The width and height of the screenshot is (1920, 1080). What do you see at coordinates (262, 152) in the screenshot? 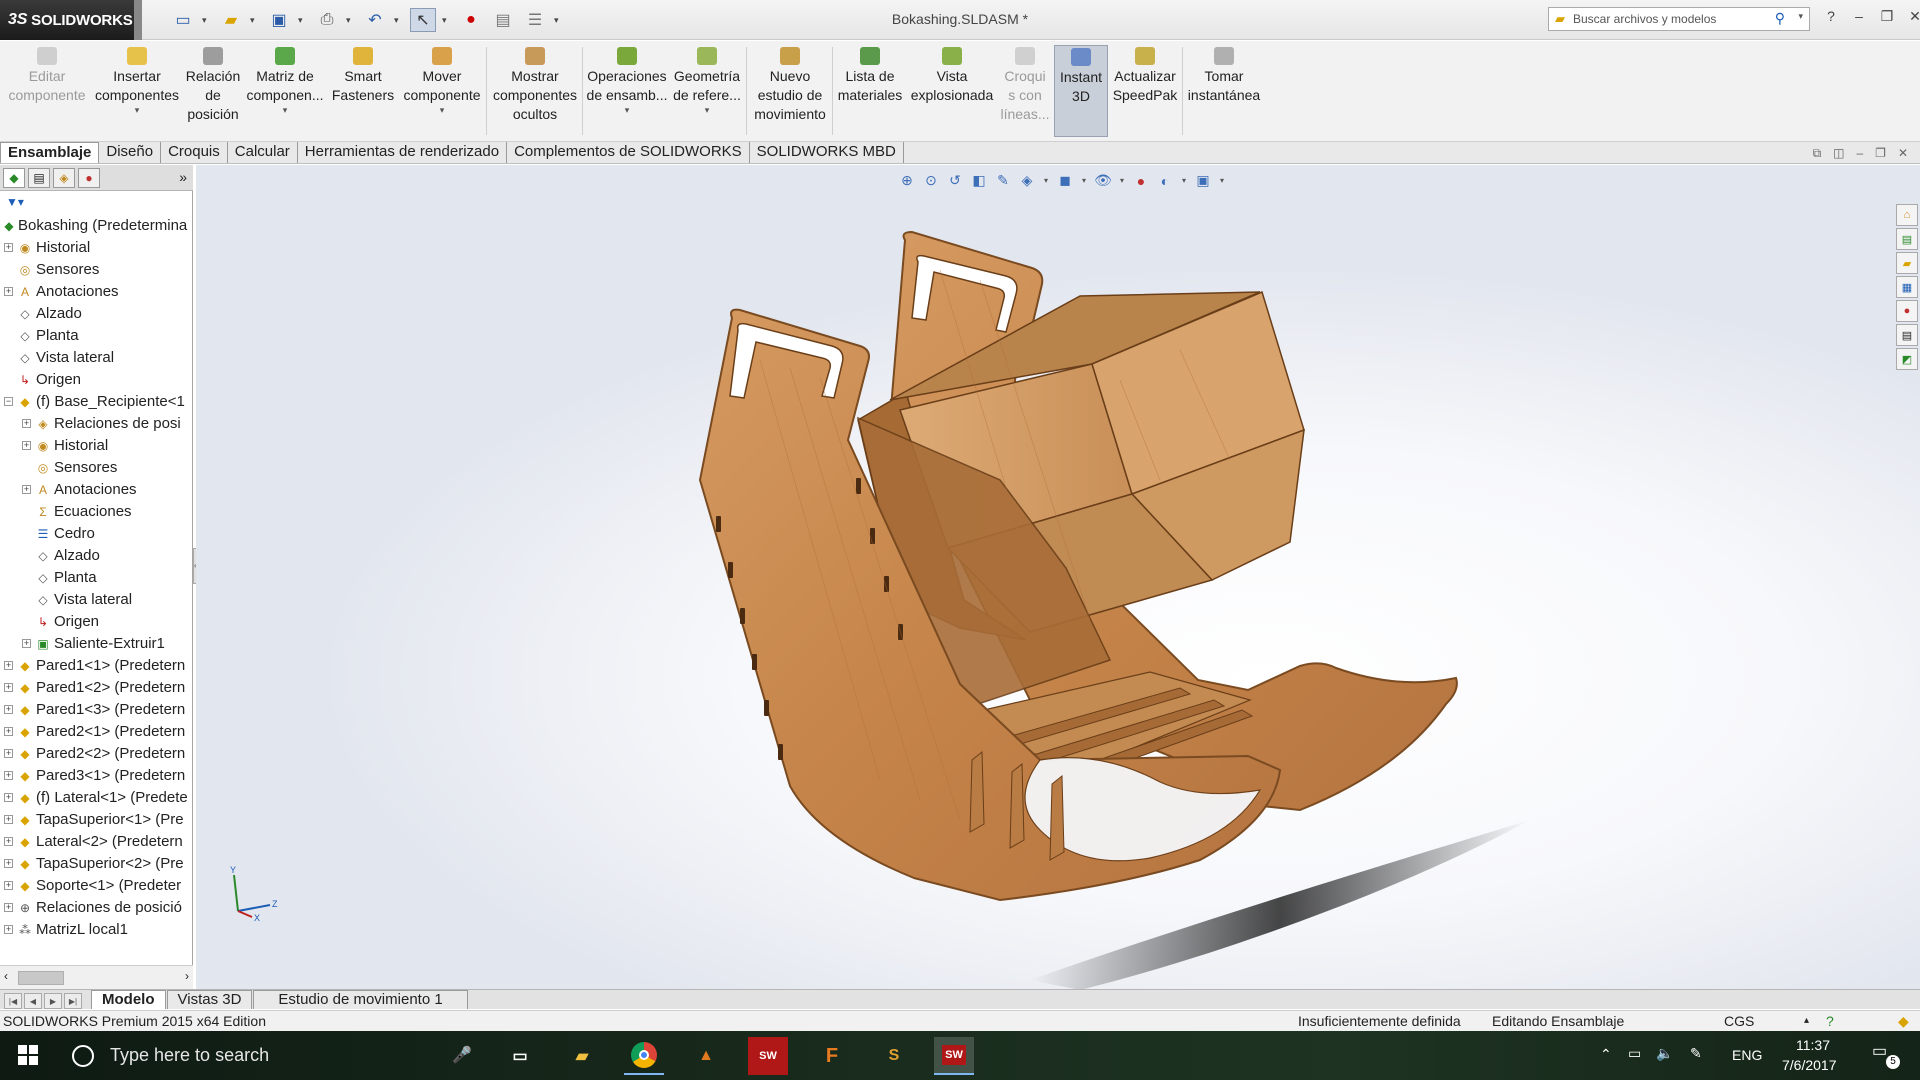
I see `tab-evaluate: Calcular` at bounding box center [262, 152].